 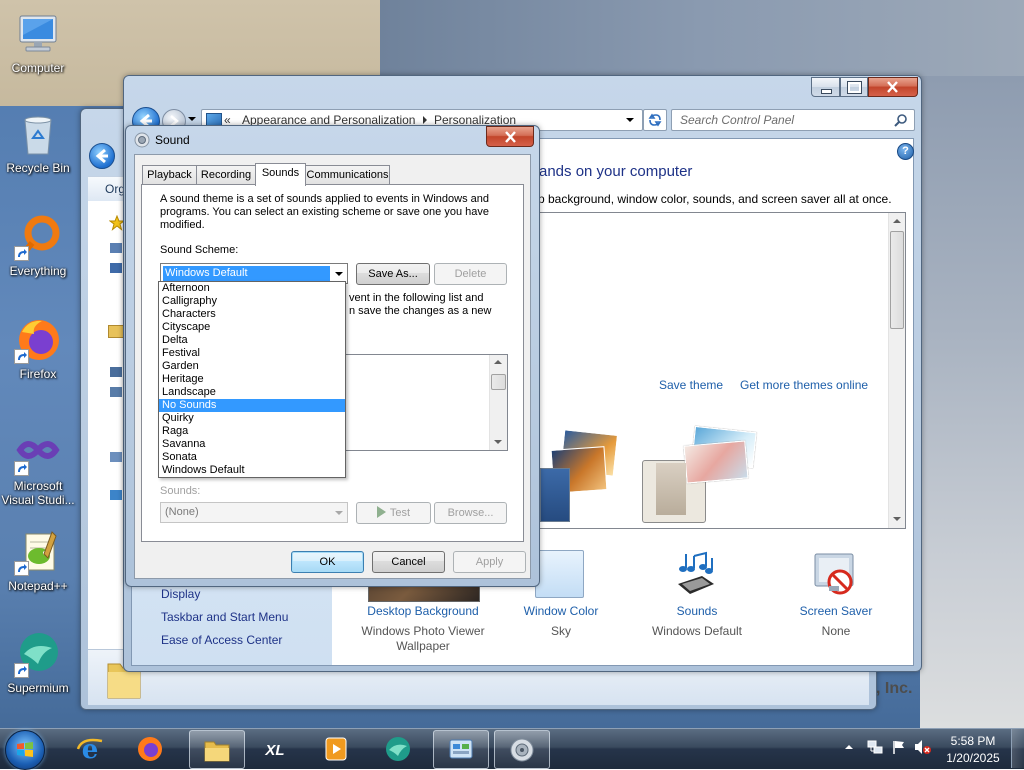 I want to click on show-hidden-icons-button, so click(x=849, y=747).